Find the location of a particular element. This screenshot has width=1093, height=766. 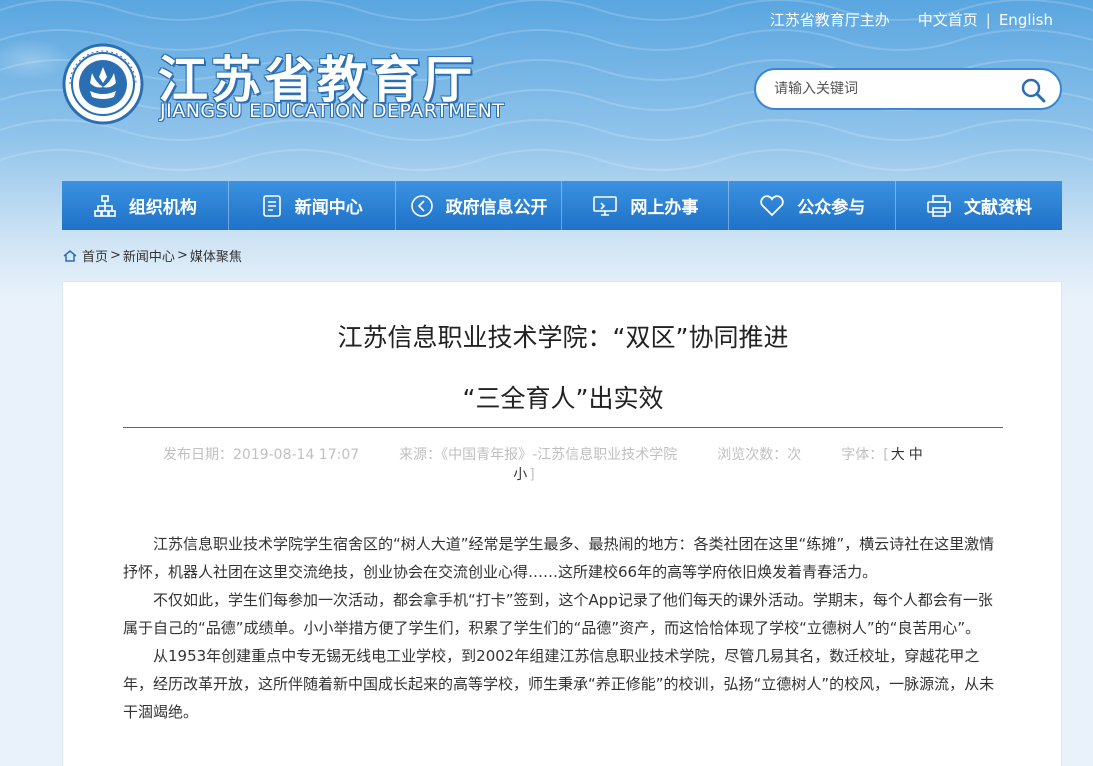

font-small-button: 小 is located at coordinates (520, 475).